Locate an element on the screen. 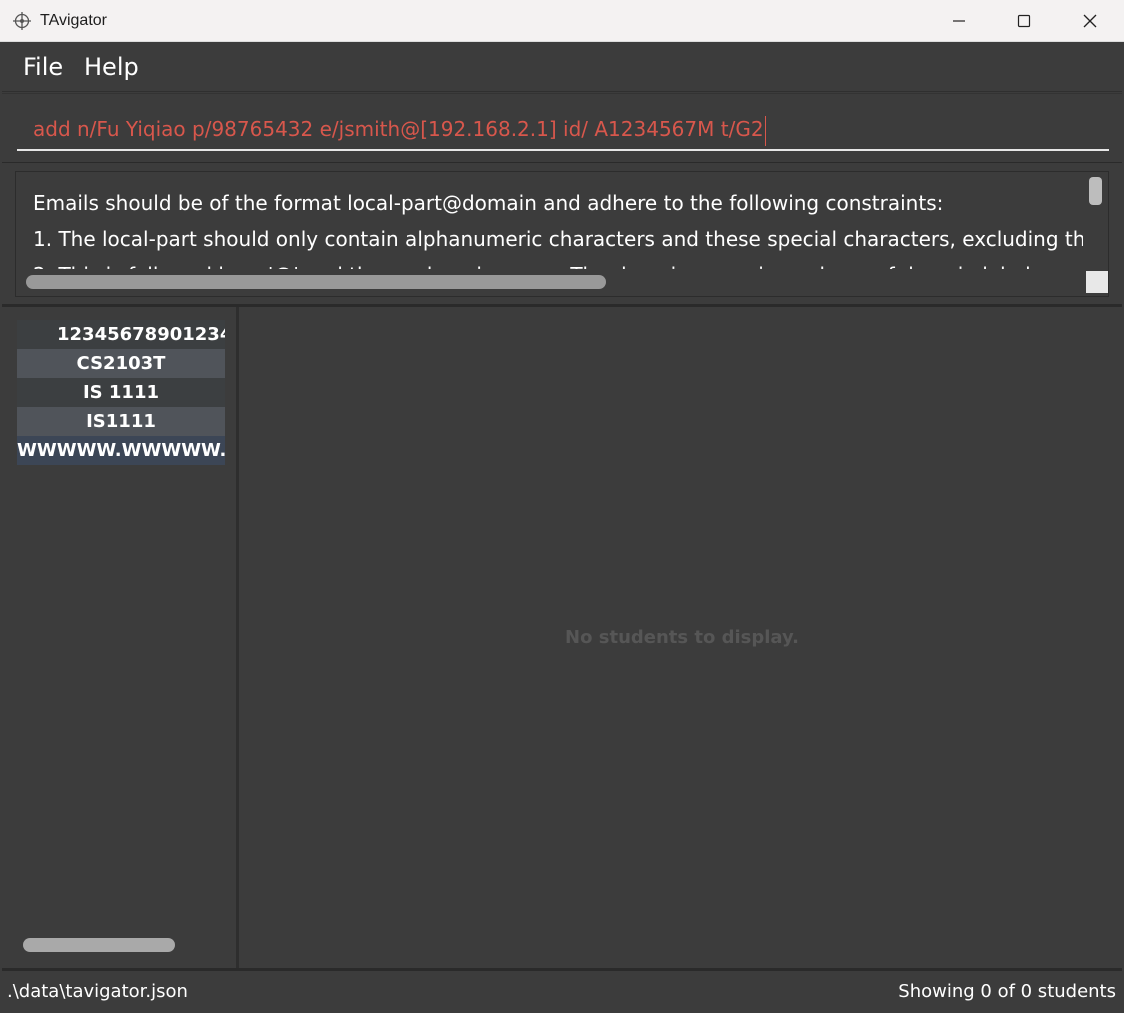 The width and height of the screenshot is (1124, 1013). minimize-button is located at coordinates (959, 21).